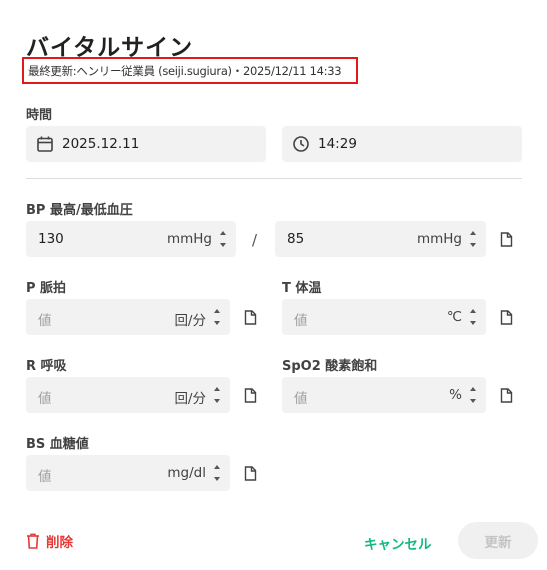 The height and width of the screenshot is (570, 547). Describe the element at coordinates (455, 395) in the screenshot. I see `spo2-unit: %` at that location.